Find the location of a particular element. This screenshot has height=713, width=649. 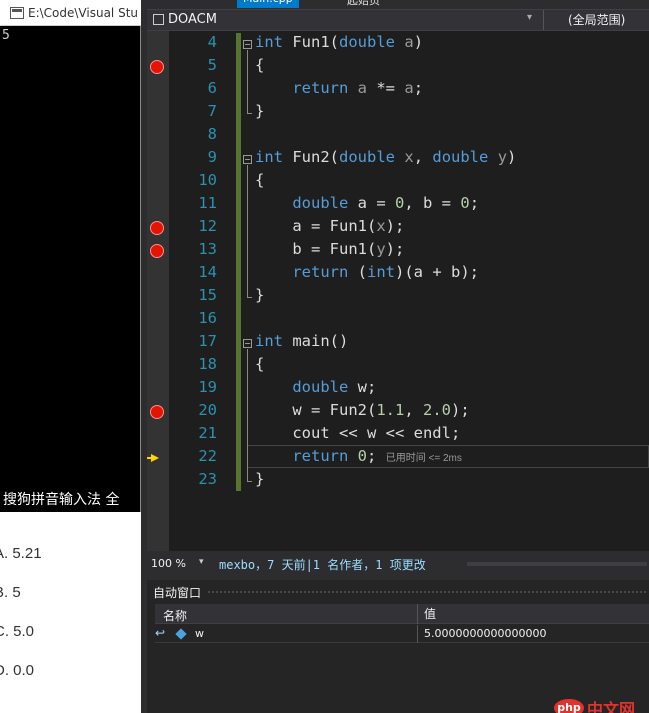

line-number: 20 is located at coordinates (207, 410).